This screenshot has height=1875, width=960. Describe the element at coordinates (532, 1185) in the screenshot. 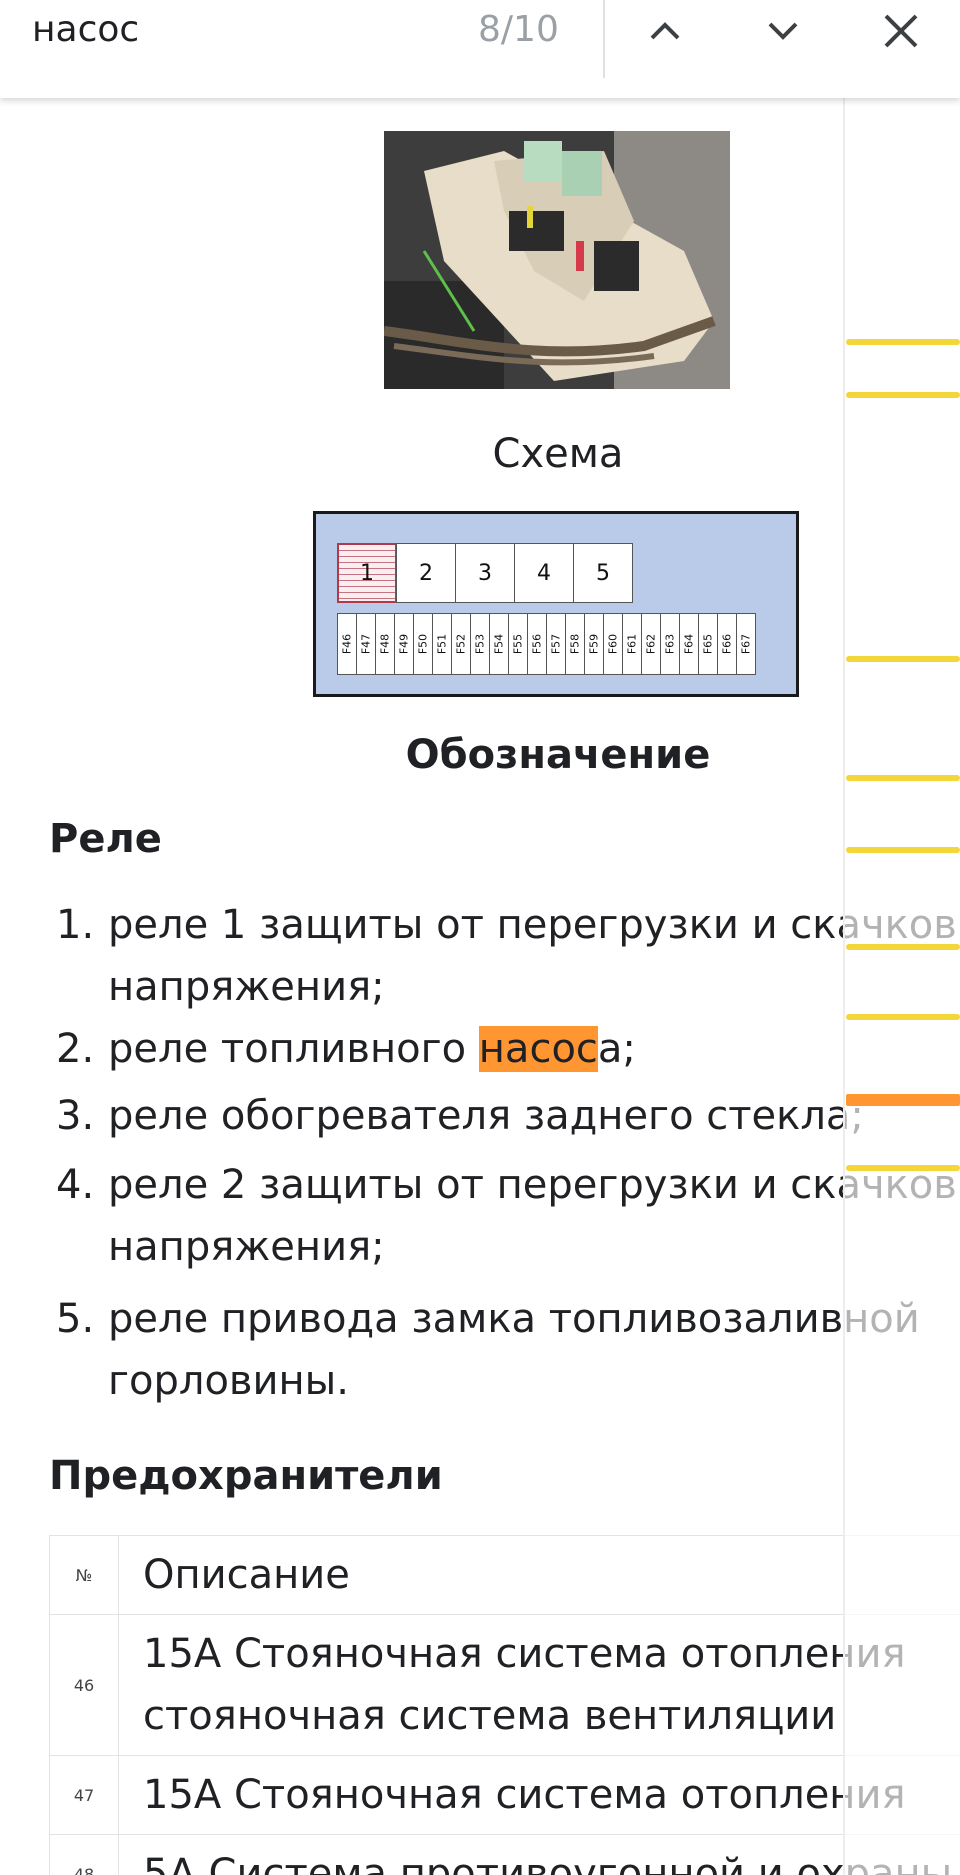

I see `list-item-text: реле 2 защиты от перегрузки и скачков` at that location.